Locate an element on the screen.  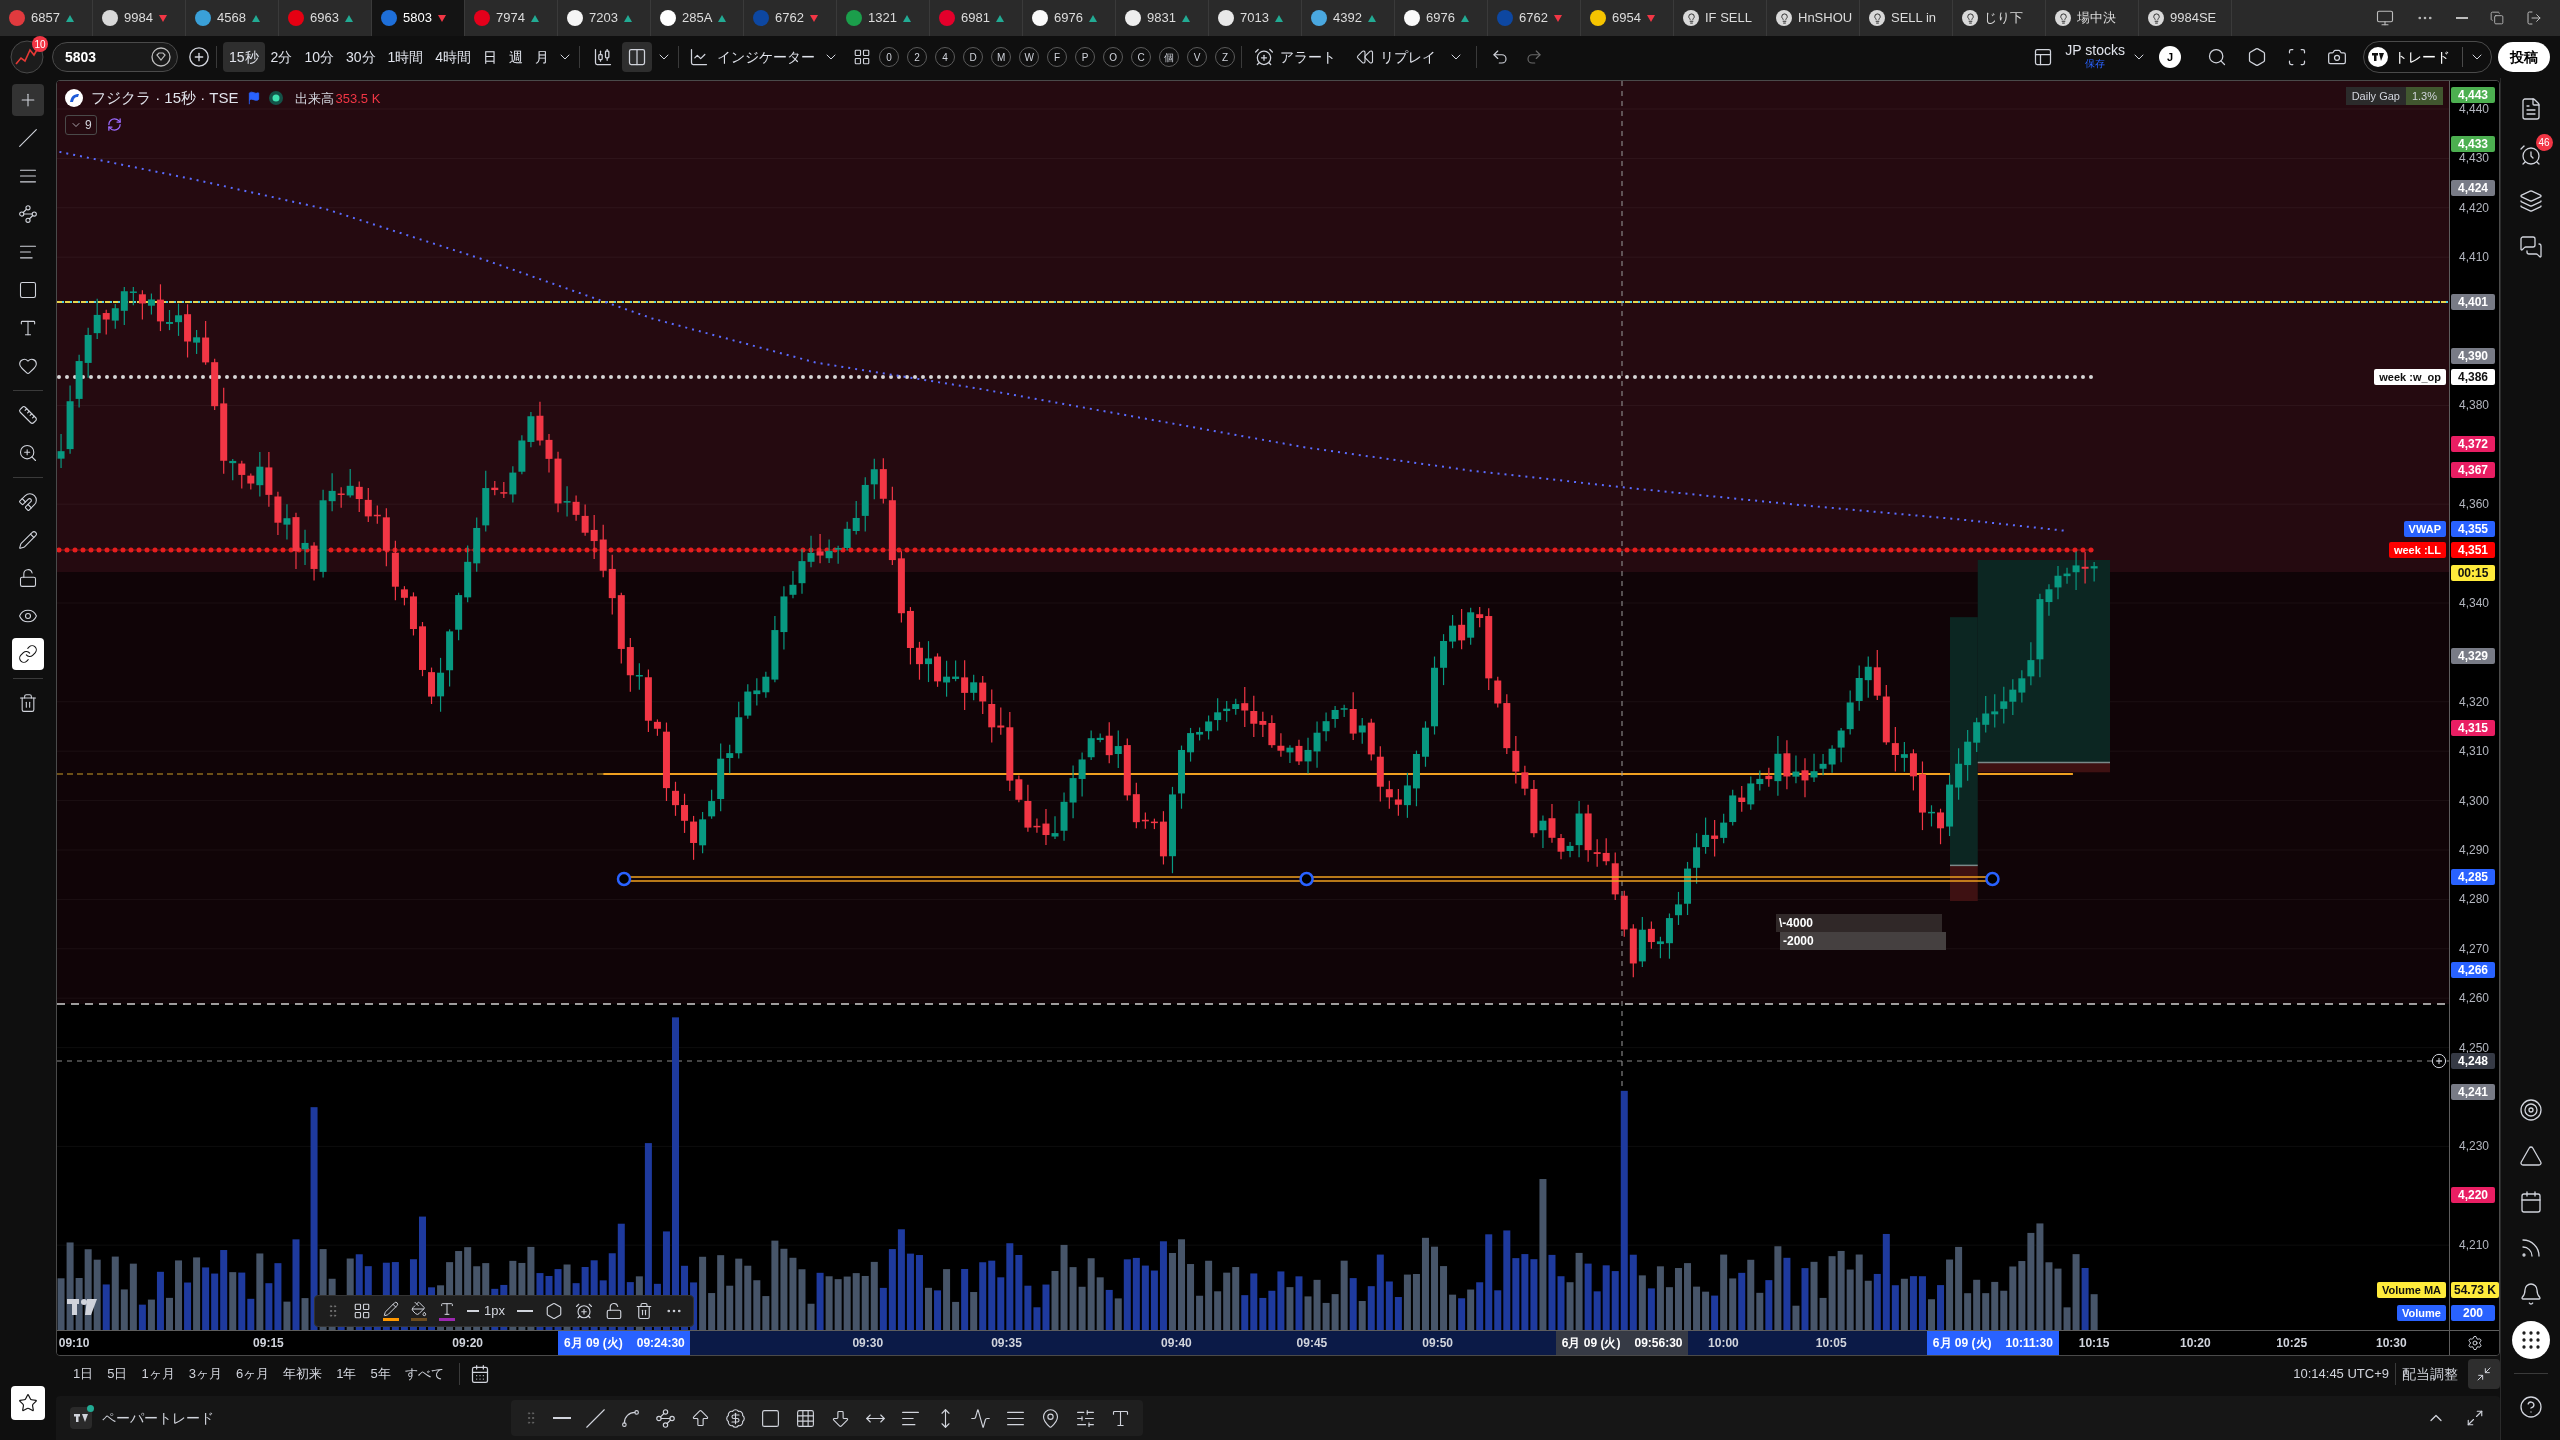
interval-button: 30分 is located at coordinates (360, 57).